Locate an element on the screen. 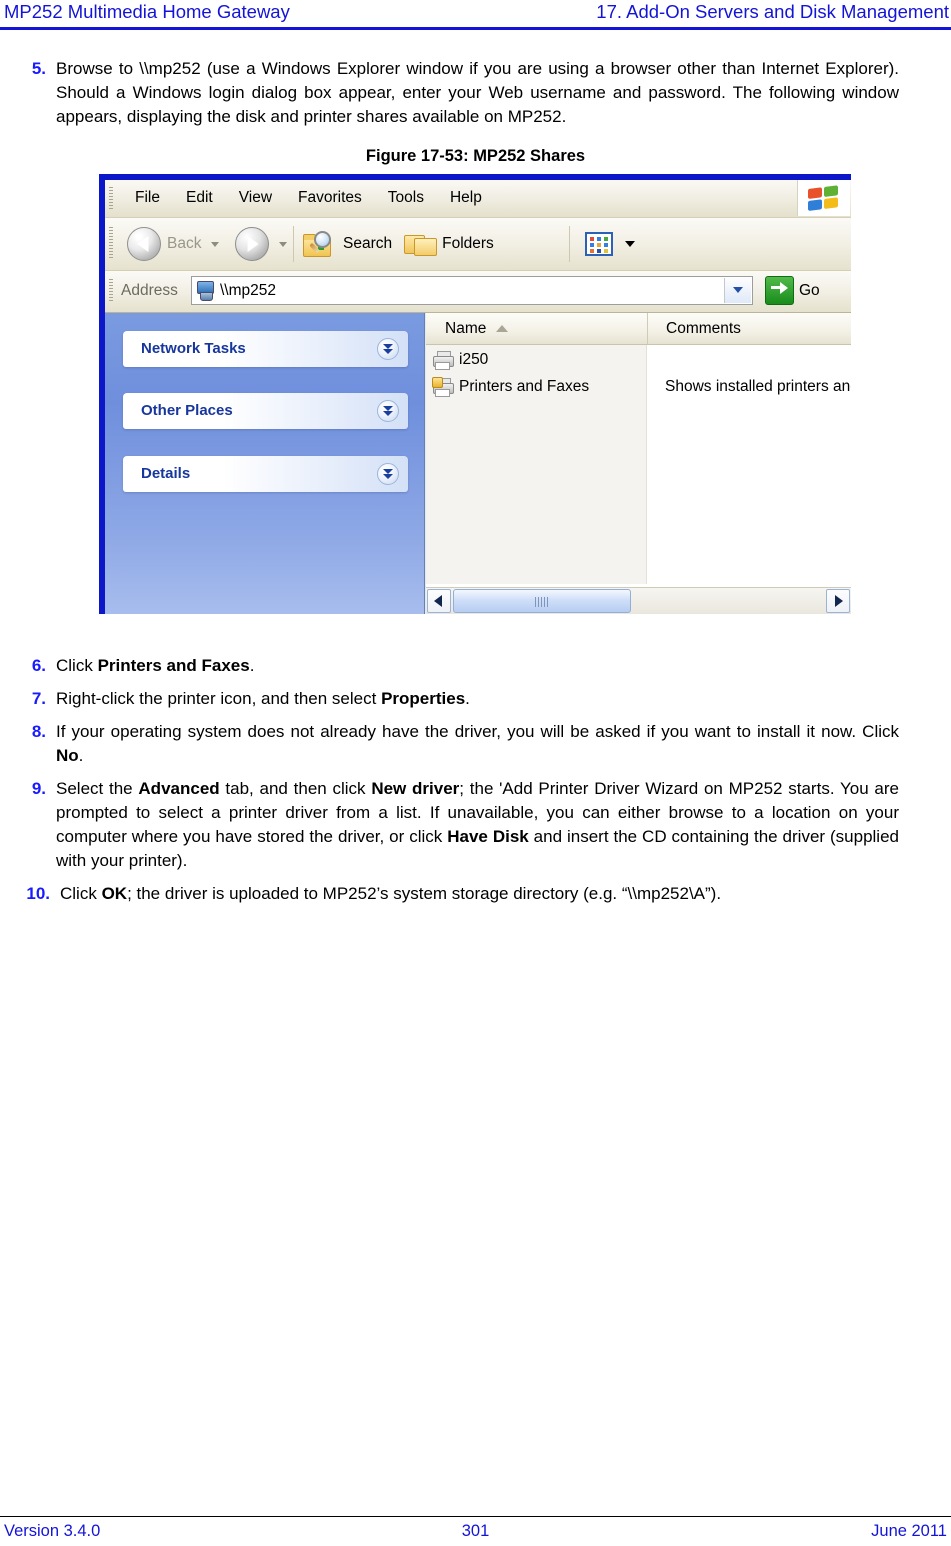 The height and width of the screenshot is (1546, 951). menu-file: File is located at coordinates (147, 198).